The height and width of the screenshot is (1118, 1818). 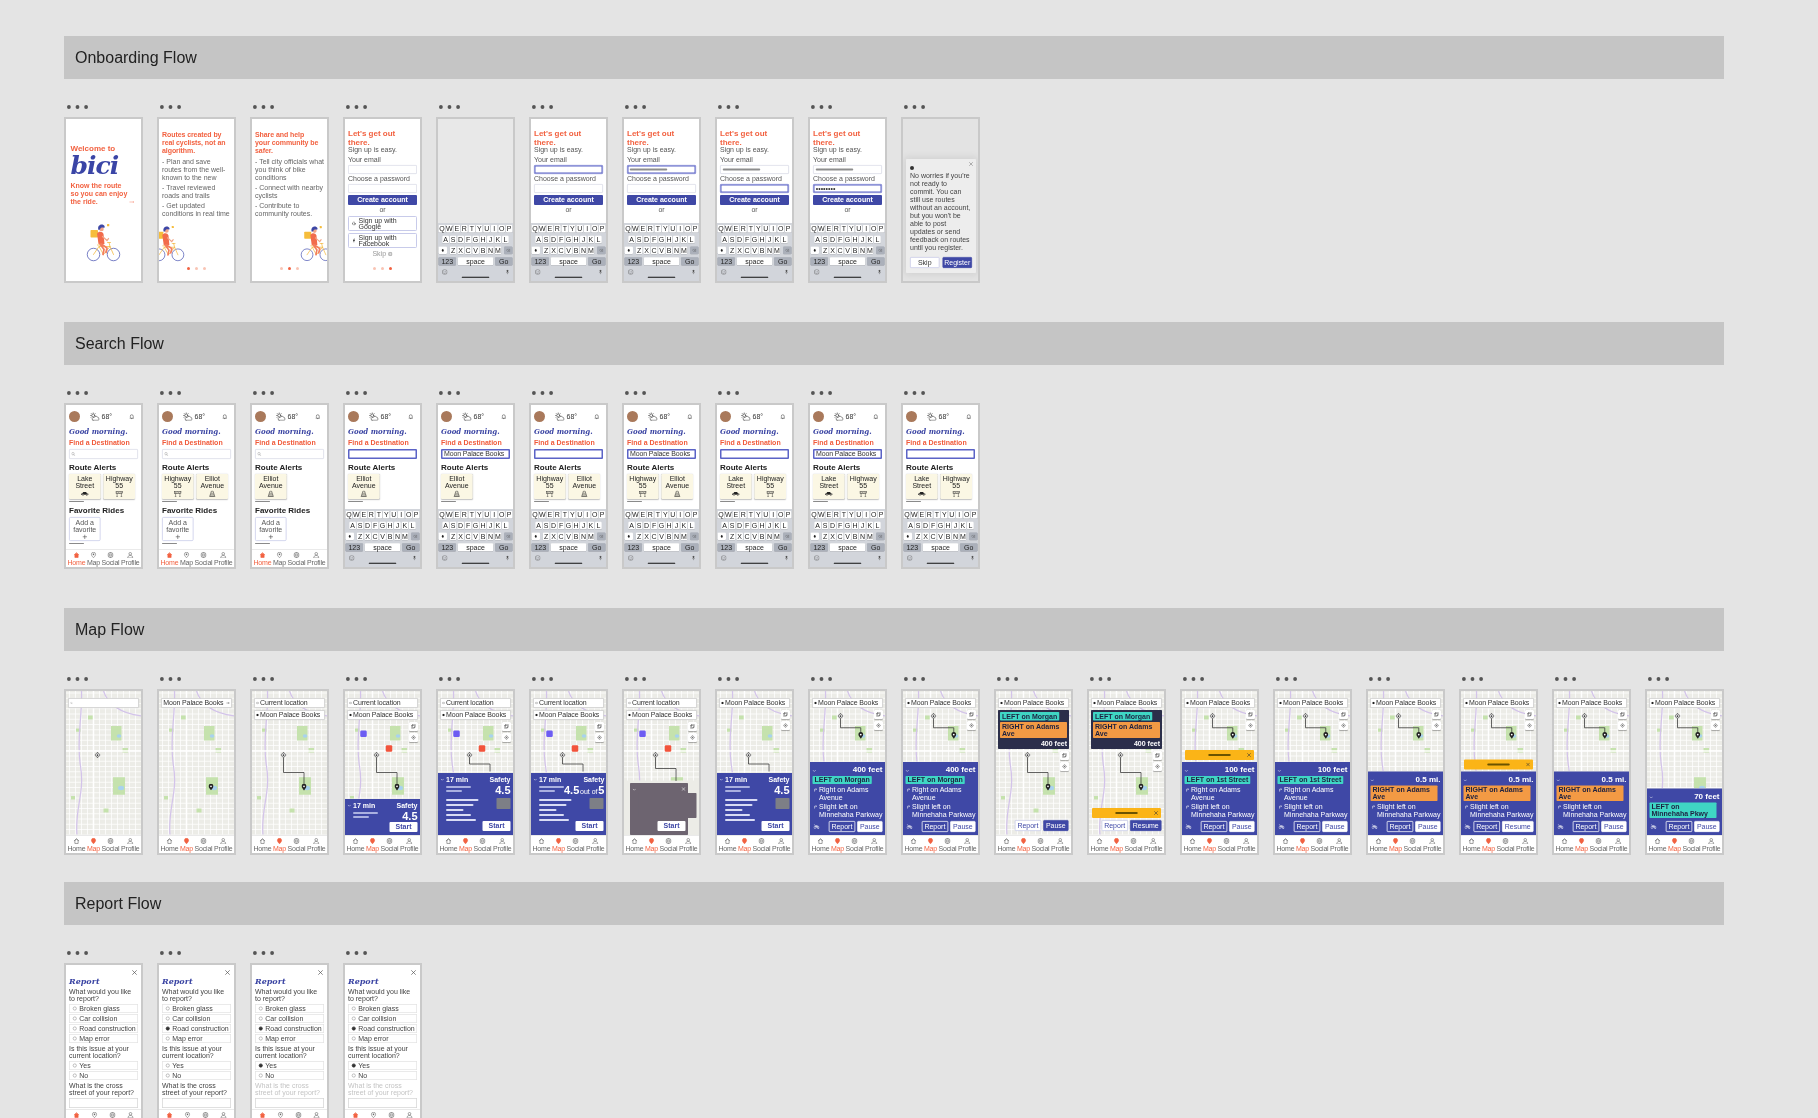 I want to click on input-field, so click(x=661, y=169).